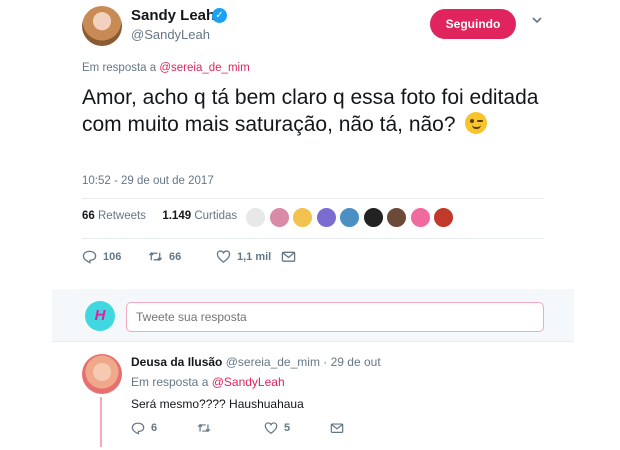  I want to click on winking-face-emoji-icon, so click(476, 123).